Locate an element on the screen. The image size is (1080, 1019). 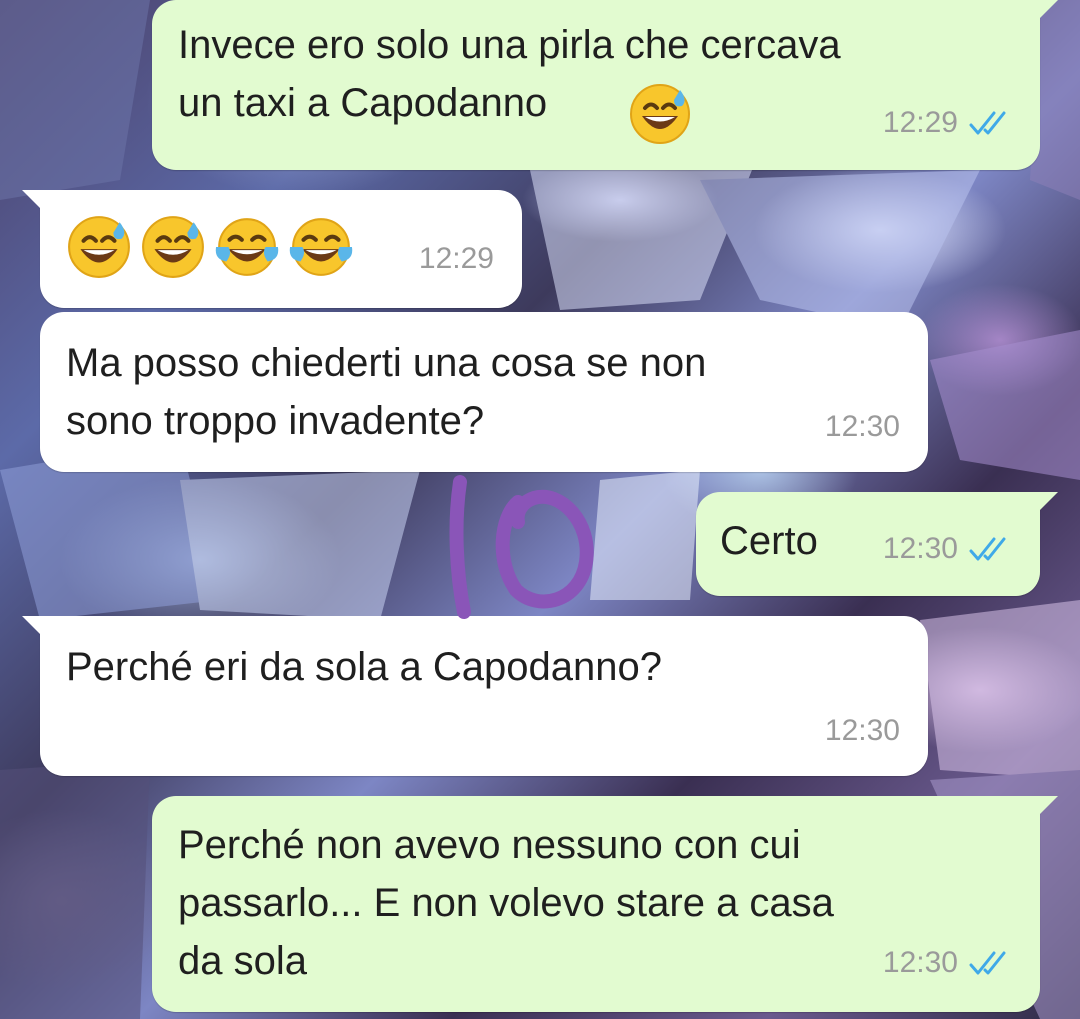
message-bubble-outgoing: Certo 12:30 is located at coordinates (877, 544).